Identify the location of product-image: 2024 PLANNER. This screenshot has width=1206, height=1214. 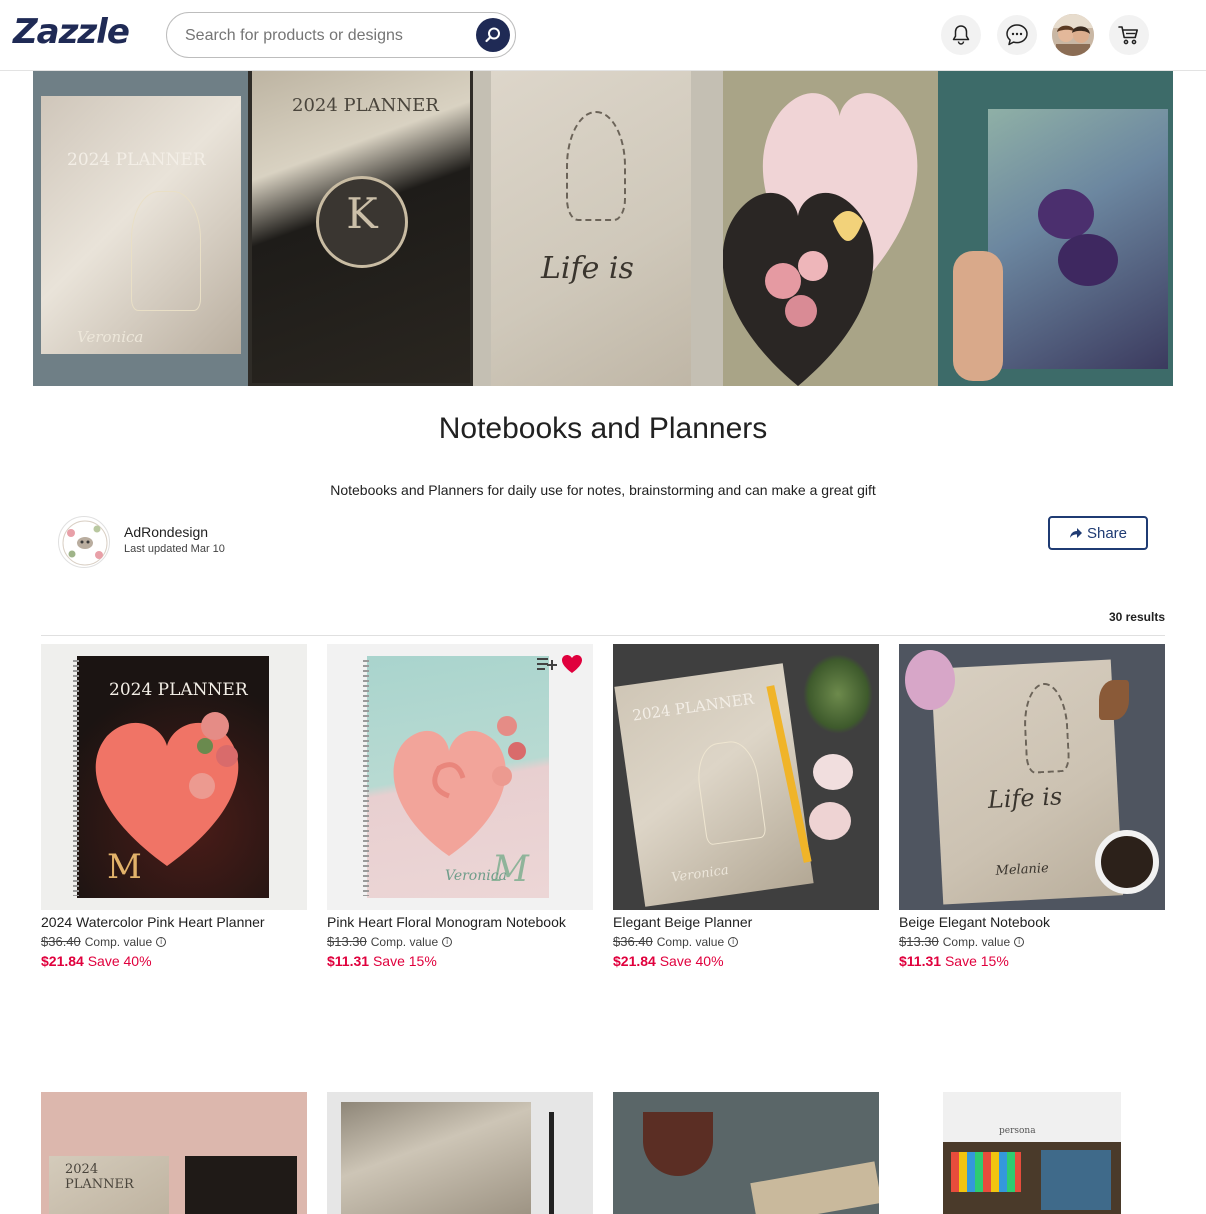
(174, 1153).